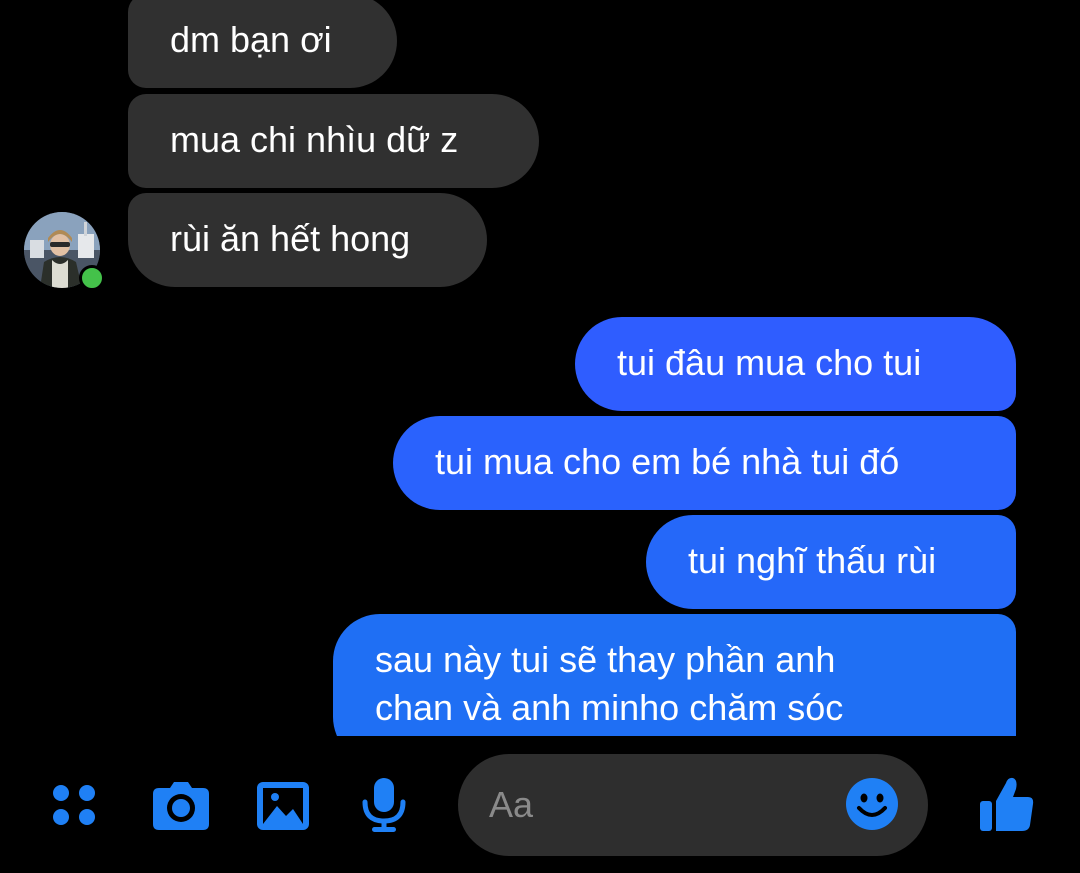  What do you see at coordinates (333, 141) in the screenshot?
I see `incoming-message: mua chi nhìu dữ z` at bounding box center [333, 141].